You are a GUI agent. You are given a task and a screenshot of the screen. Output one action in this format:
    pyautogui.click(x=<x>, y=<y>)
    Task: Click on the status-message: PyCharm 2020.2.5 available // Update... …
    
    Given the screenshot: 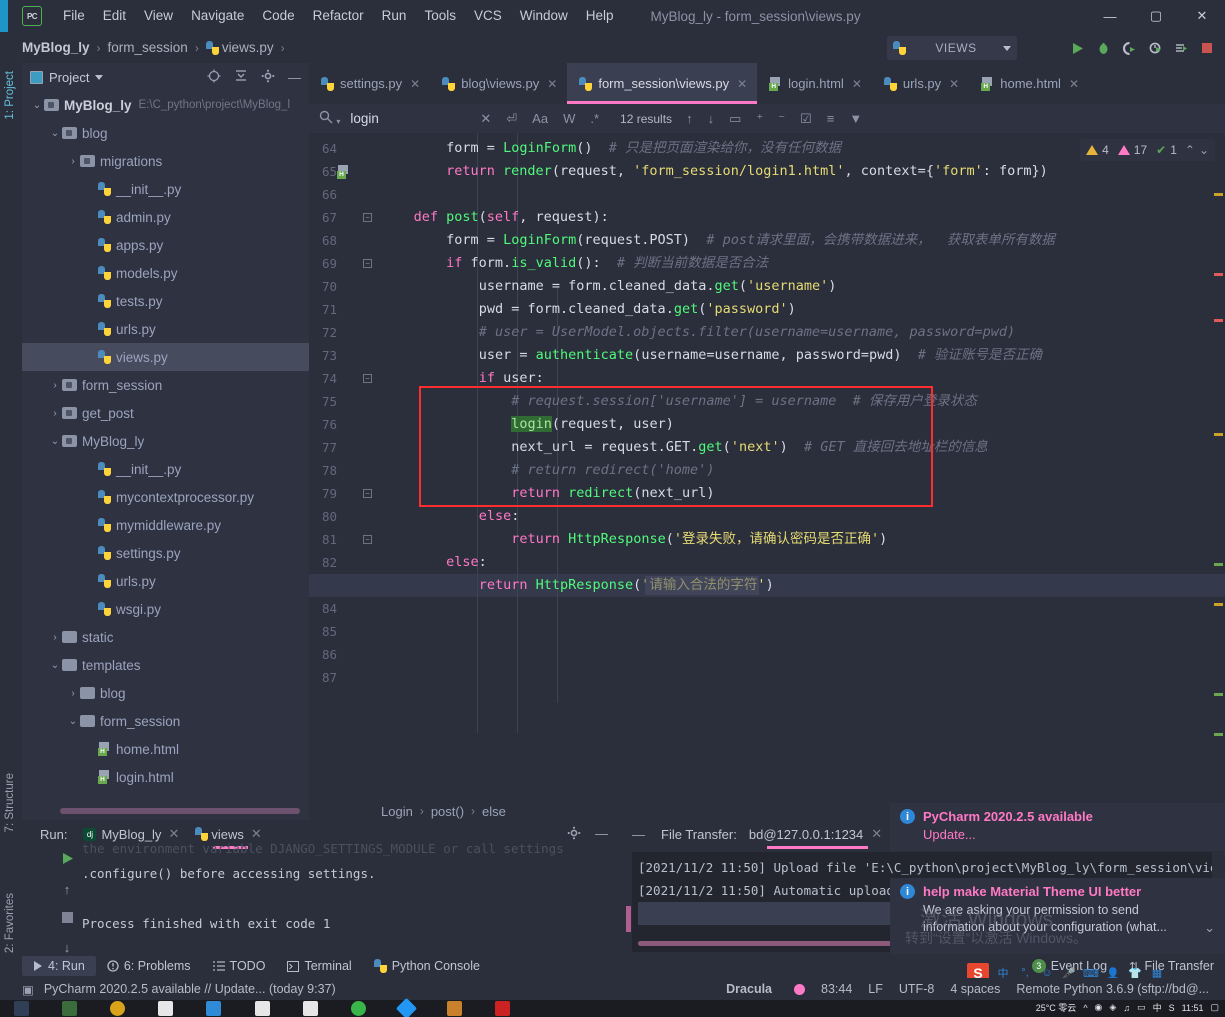 What is the action you would take?
    pyautogui.click(x=190, y=989)
    